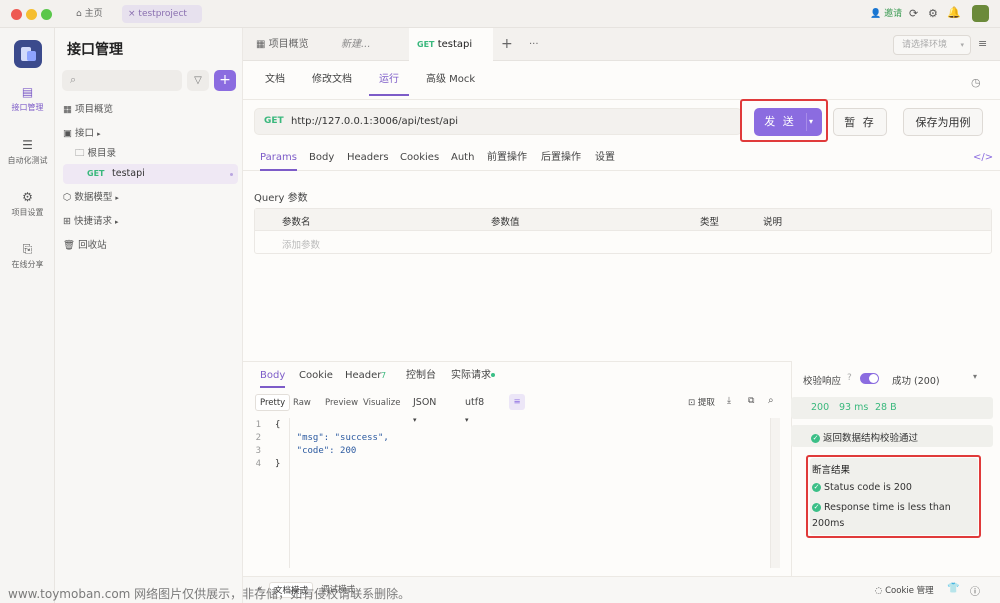 The image size is (1000, 603). What do you see at coordinates (368, 158) in the screenshot?
I see `tab-headers: Headers` at bounding box center [368, 158].